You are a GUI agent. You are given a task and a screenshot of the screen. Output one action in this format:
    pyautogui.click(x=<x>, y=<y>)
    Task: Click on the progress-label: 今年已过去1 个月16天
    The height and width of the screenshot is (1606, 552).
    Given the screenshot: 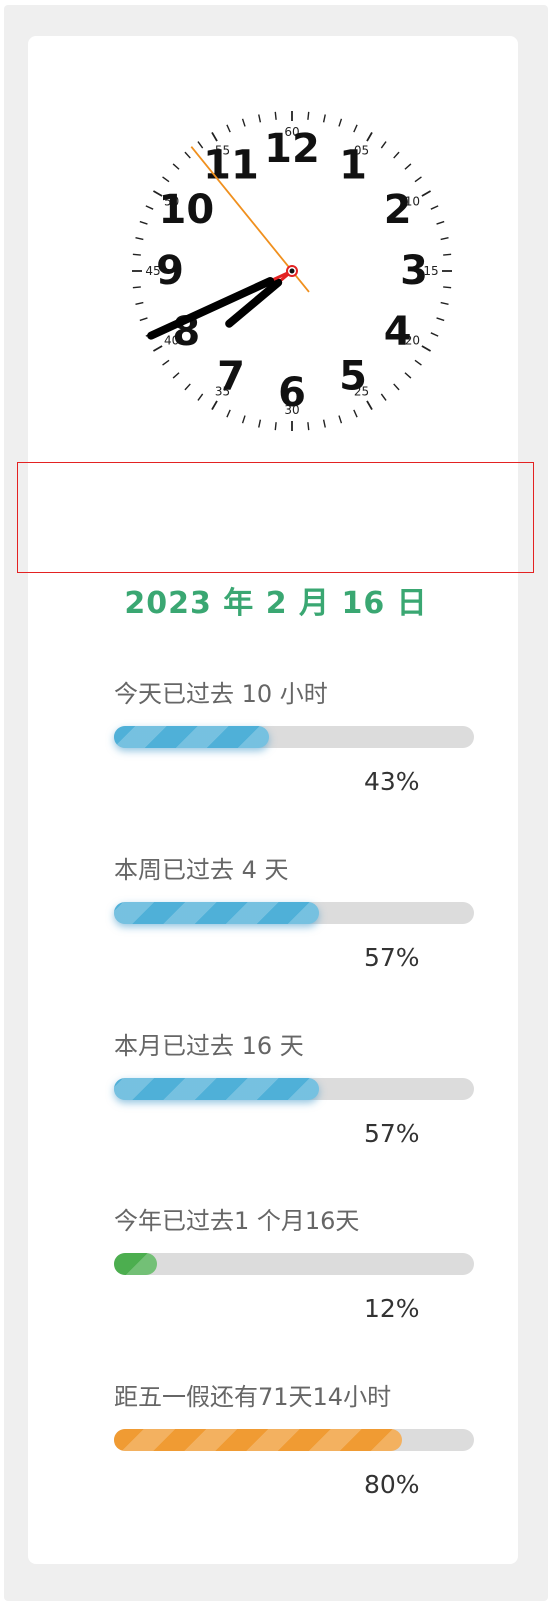 What is the action you would take?
    pyautogui.click(x=237, y=1221)
    